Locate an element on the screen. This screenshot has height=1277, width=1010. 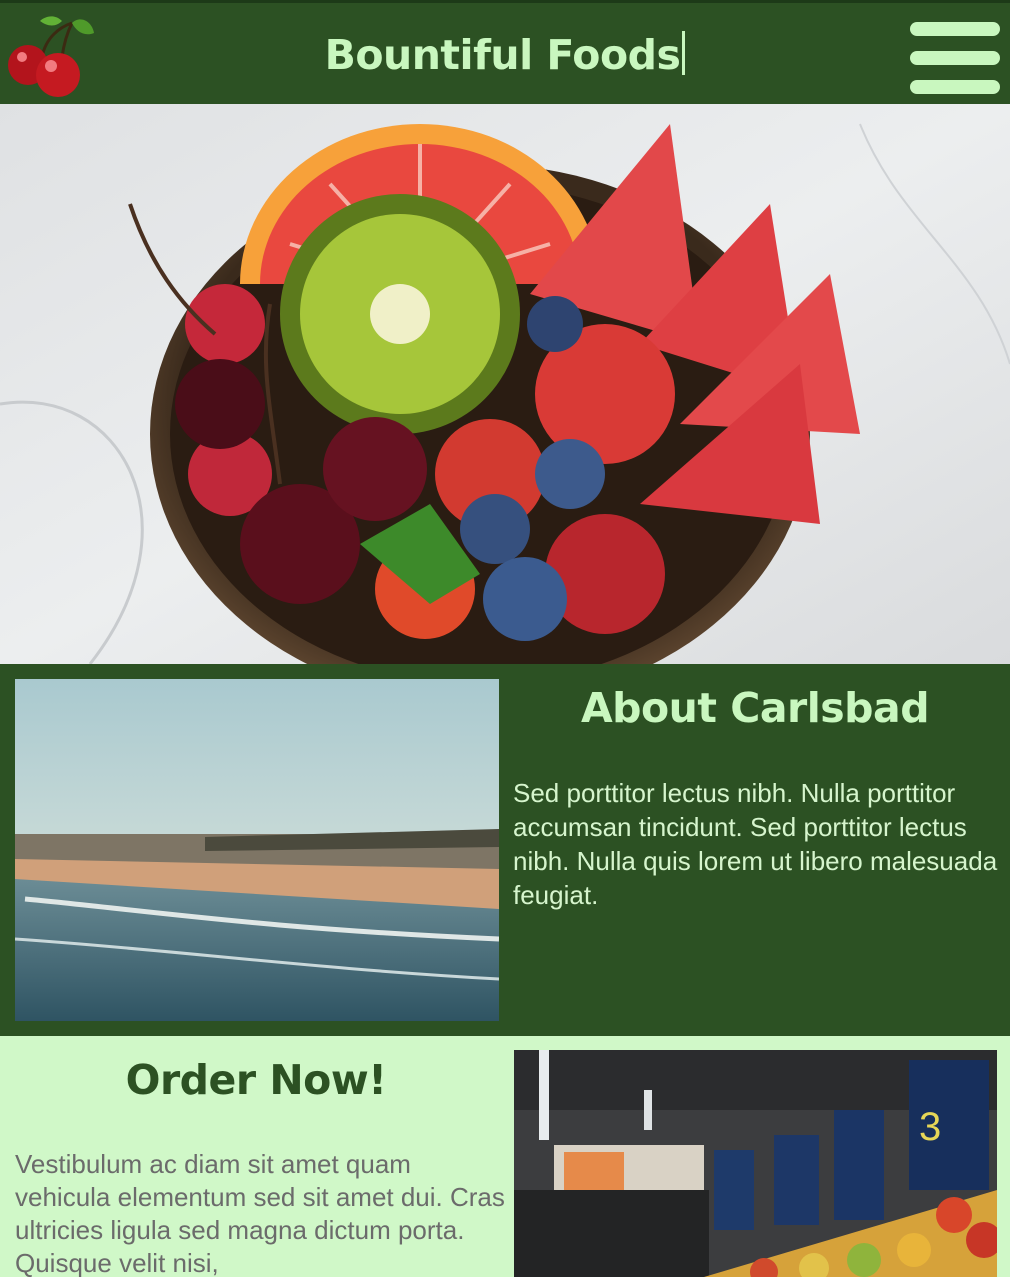
site-header: Bountiful Foods is located at coordinates (505, 52).